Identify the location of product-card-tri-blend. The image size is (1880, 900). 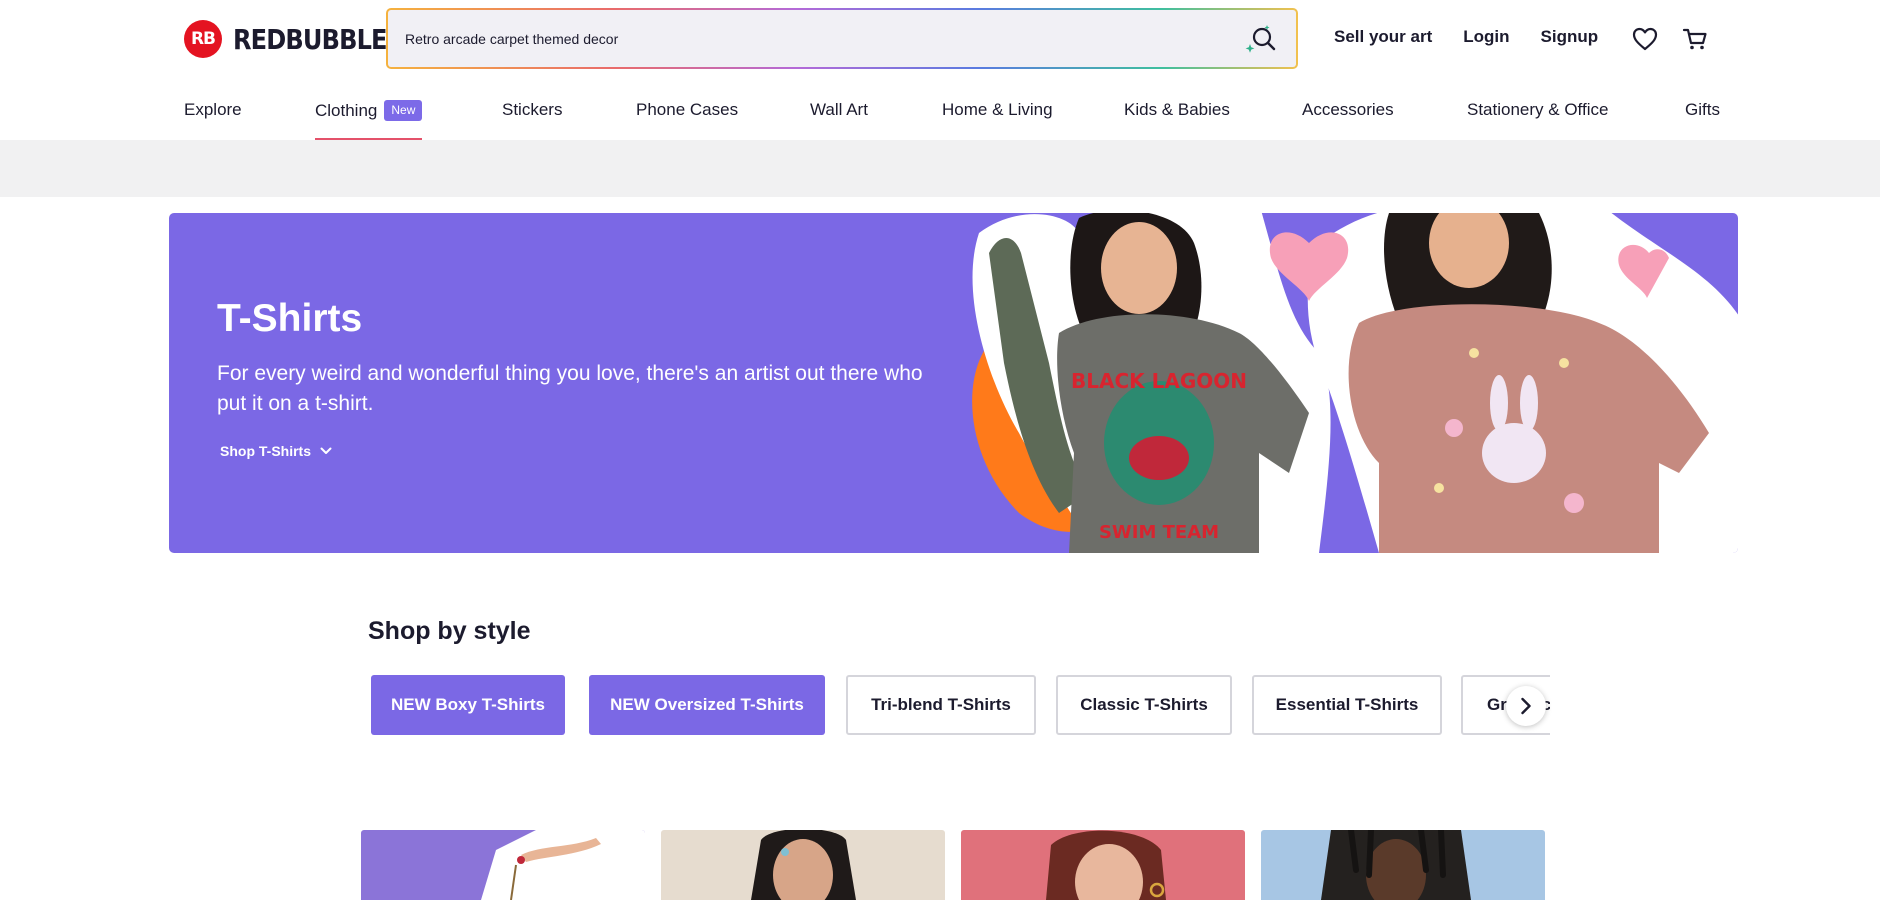
(1103, 865).